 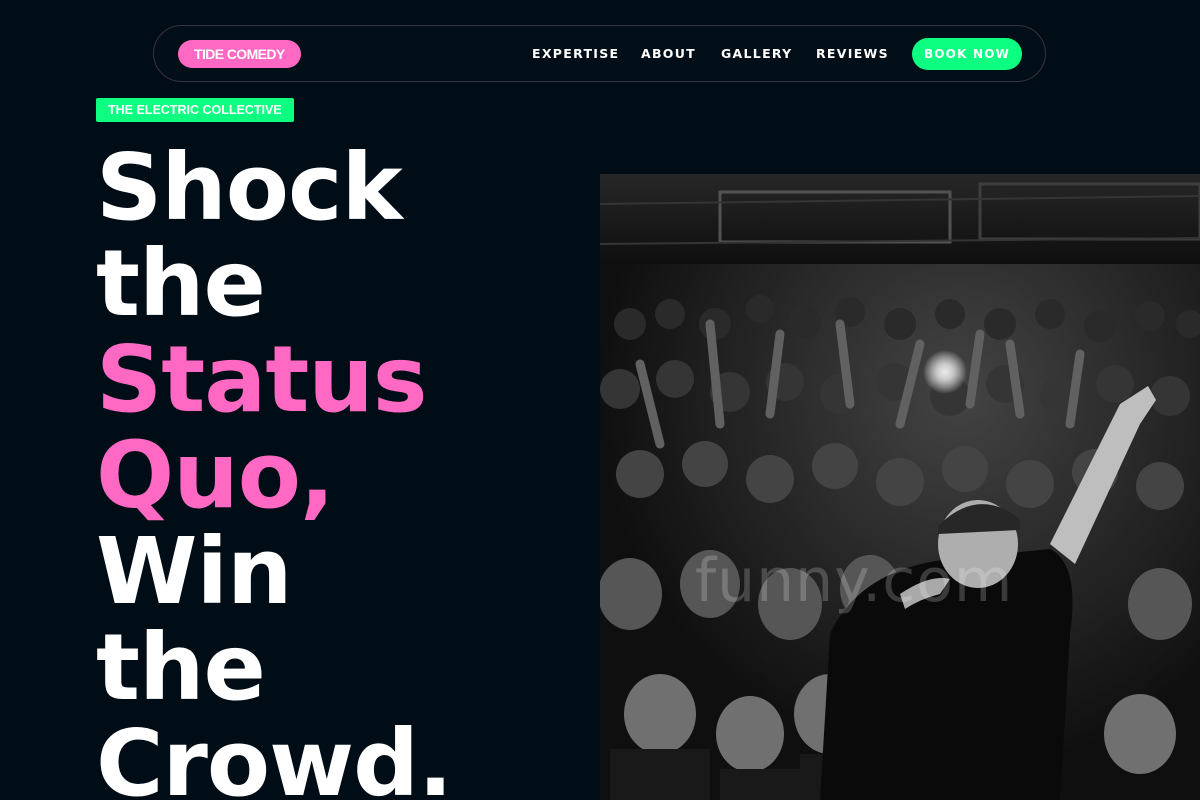 What do you see at coordinates (262, 379) in the screenshot?
I see `headline-line-accent: Status` at bounding box center [262, 379].